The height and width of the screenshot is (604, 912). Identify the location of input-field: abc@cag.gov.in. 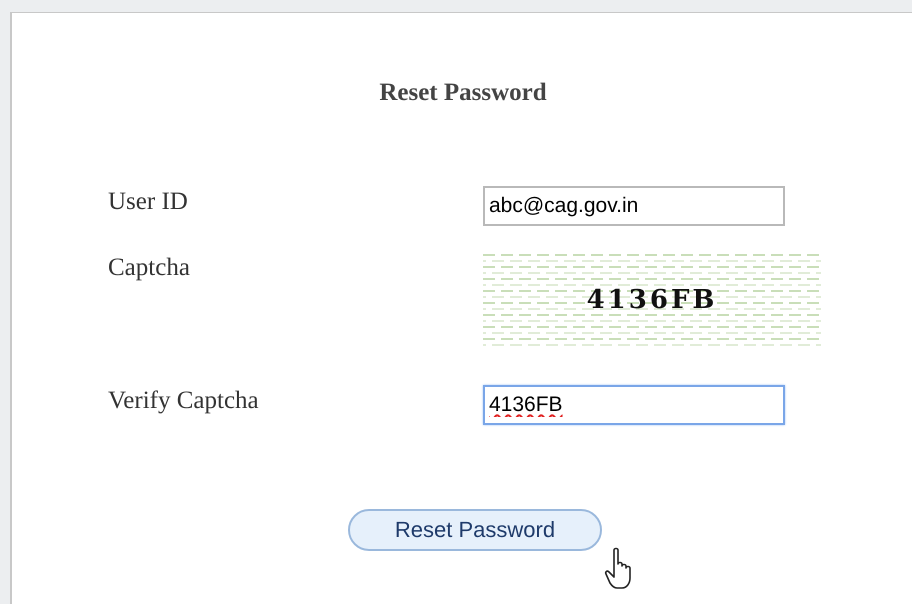
(634, 206).